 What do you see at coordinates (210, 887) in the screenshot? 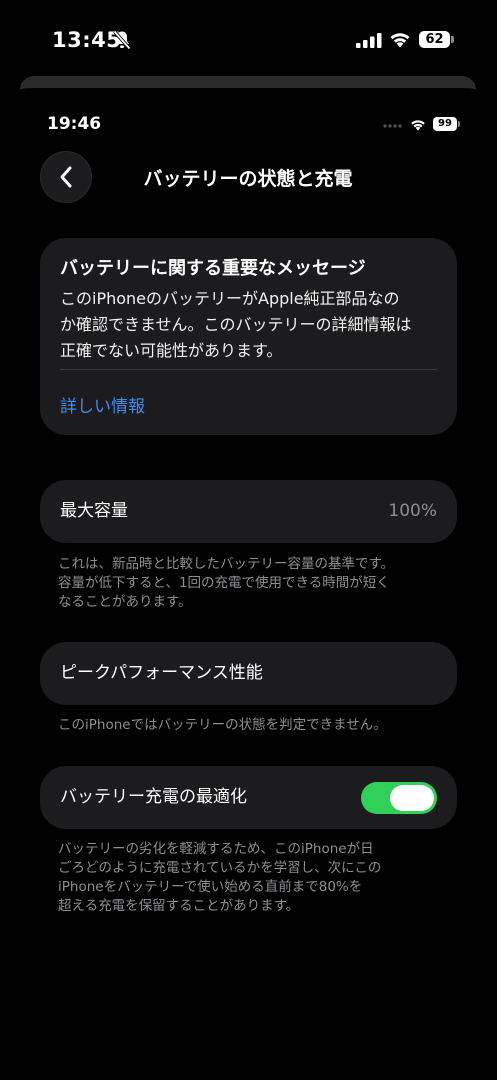
I see `footnote-line: iPhoneをバッテリーで使い始める直前まで80%を` at bounding box center [210, 887].